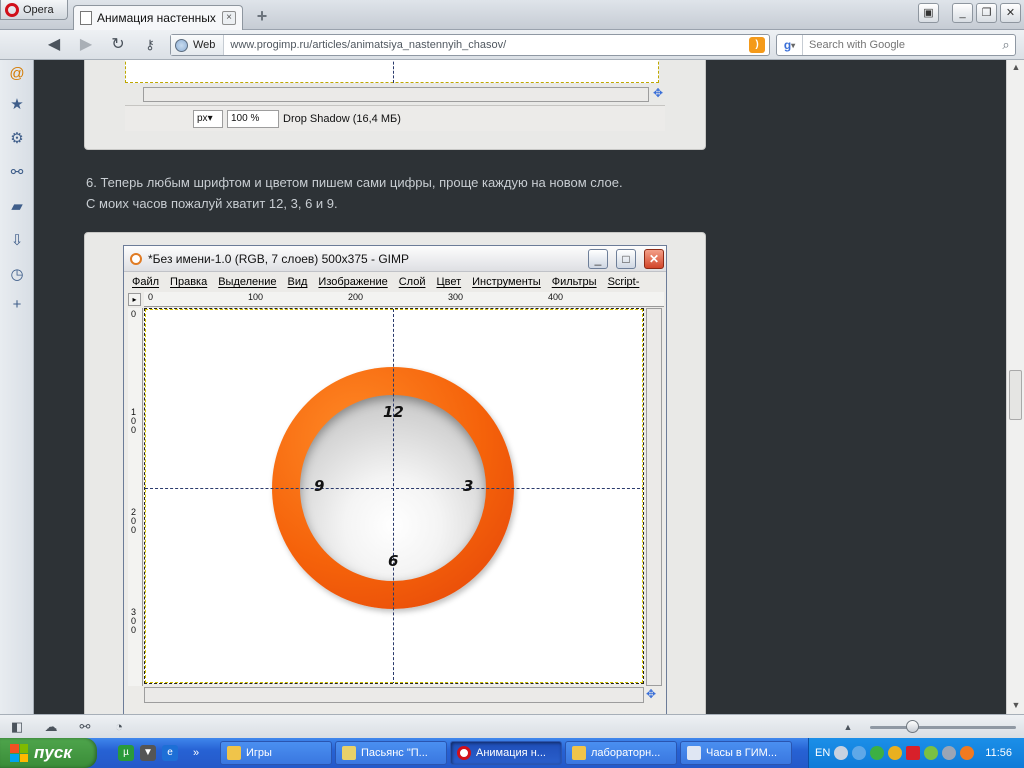 The image size is (1024, 768). Describe the element at coordinates (17, 727) in the screenshot. I see `panel-toggle-icon: ◧` at that location.